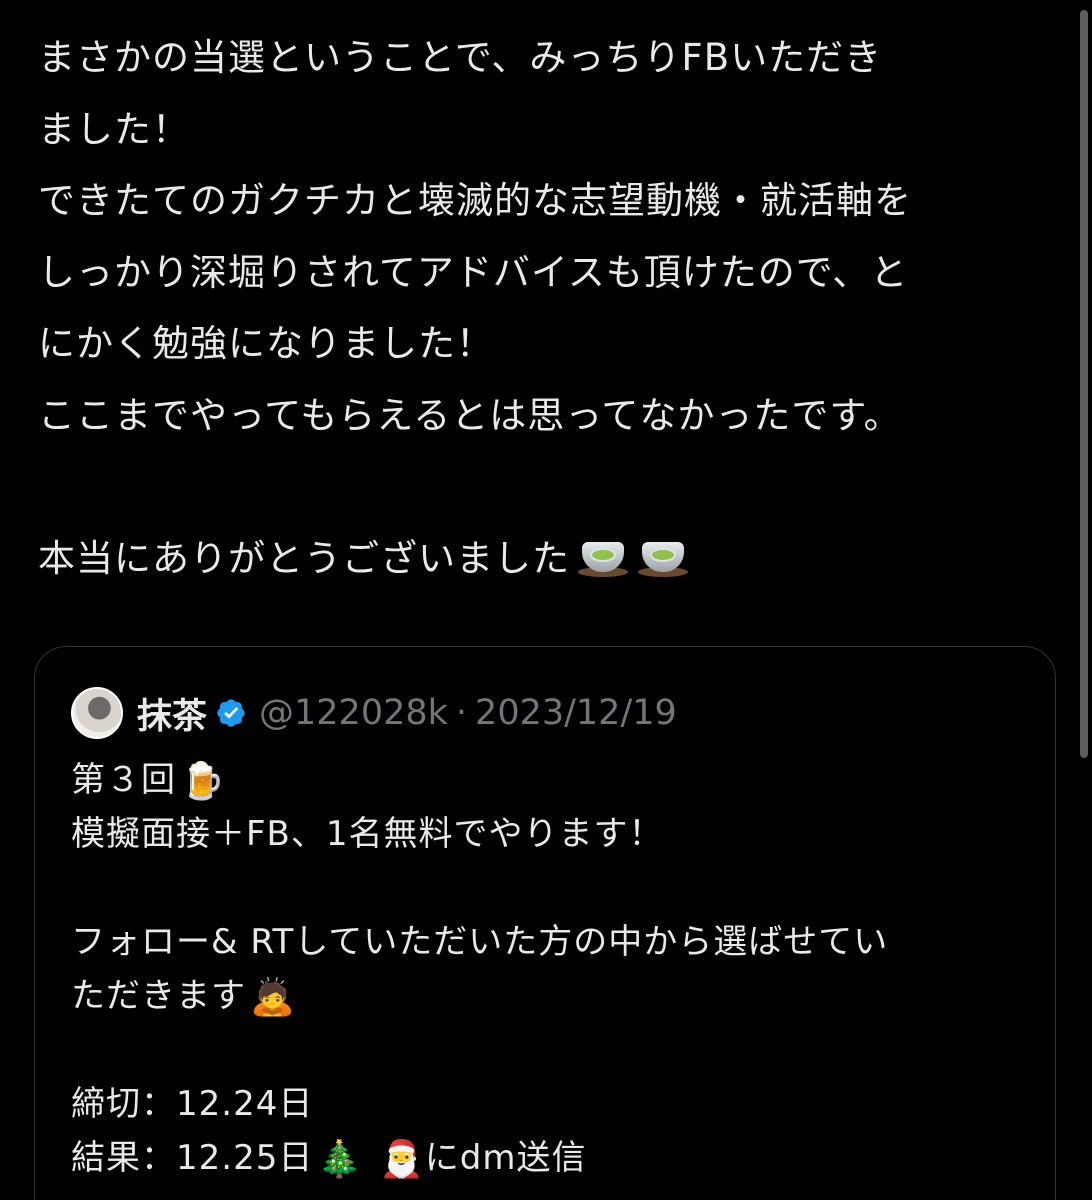 The height and width of the screenshot is (1200, 1092). I want to click on quote-line-text: 結果：12.25日, so click(192, 1158).